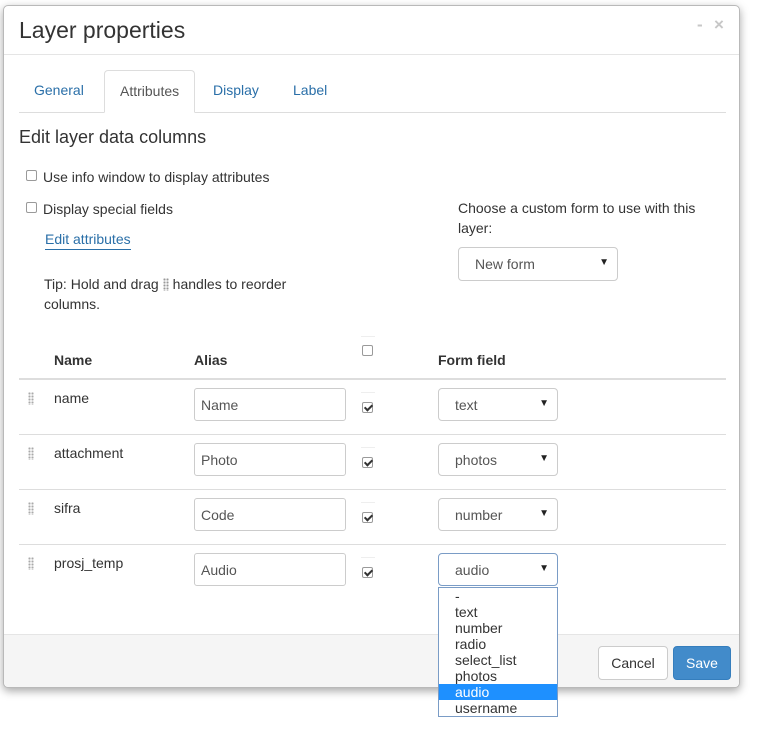  What do you see at coordinates (479, 515) in the screenshot?
I see `form-field-value: number` at bounding box center [479, 515].